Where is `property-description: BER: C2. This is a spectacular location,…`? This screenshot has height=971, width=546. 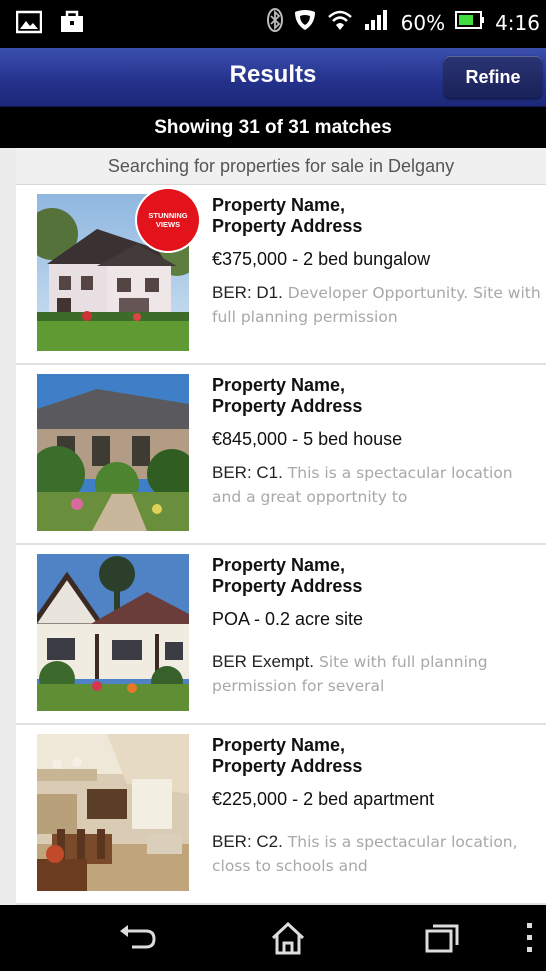 property-description: BER: C2. This is a spectacular location,… is located at coordinates (365, 853).